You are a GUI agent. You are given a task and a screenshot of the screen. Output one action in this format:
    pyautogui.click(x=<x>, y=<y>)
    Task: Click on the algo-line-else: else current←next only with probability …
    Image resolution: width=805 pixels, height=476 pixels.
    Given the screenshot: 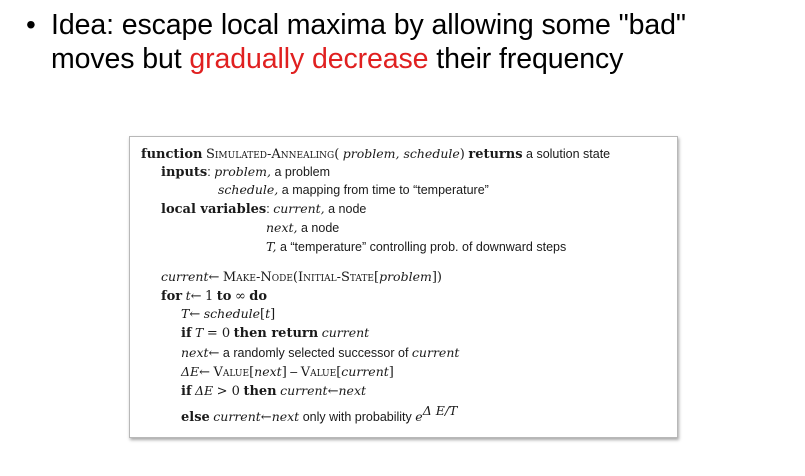 What is the action you would take?
    pyautogui.click(x=319, y=414)
    